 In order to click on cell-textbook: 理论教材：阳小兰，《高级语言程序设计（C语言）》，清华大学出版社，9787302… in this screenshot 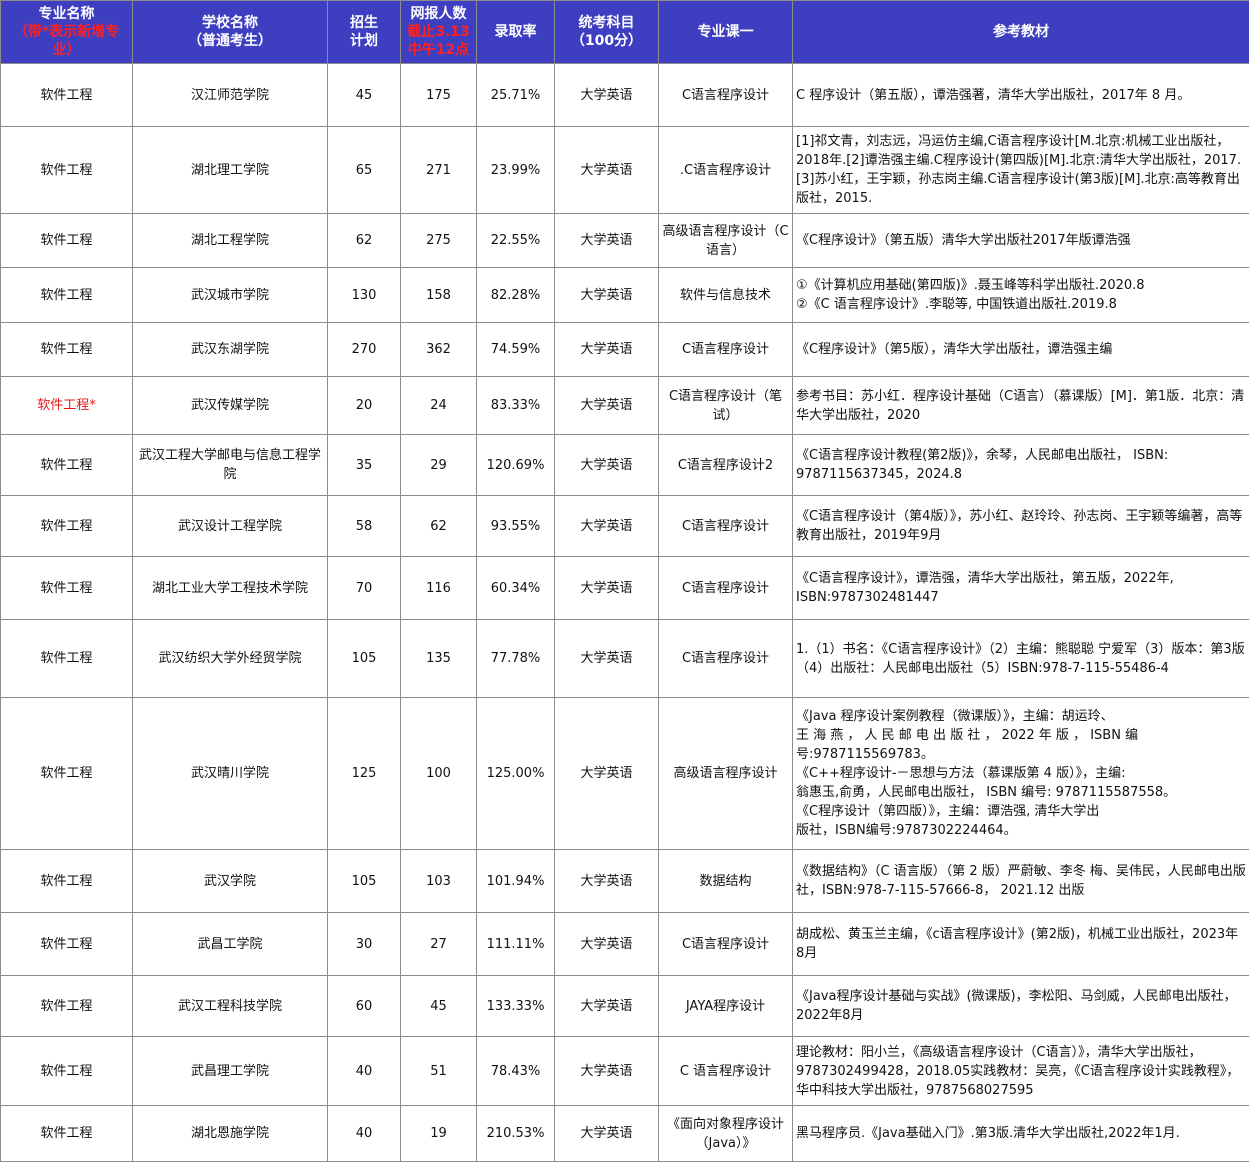, I will do `click(1020, 1071)`.